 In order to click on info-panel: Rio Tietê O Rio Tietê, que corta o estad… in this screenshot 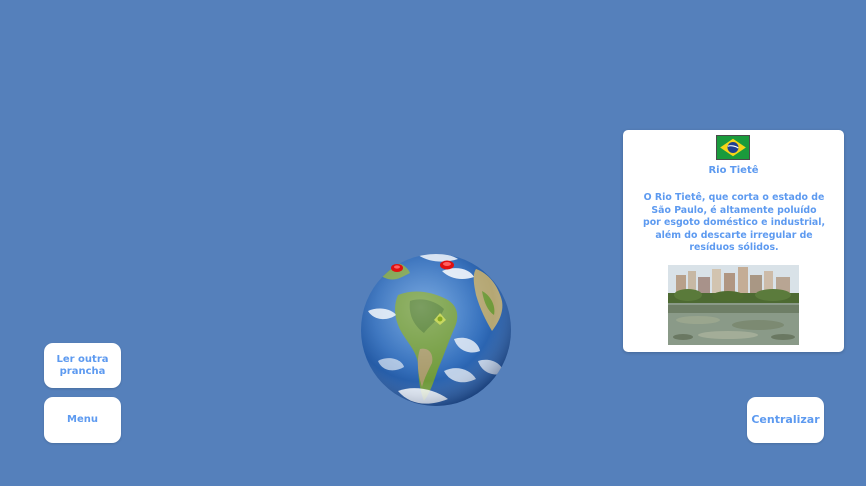, I will do `click(733, 241)`.